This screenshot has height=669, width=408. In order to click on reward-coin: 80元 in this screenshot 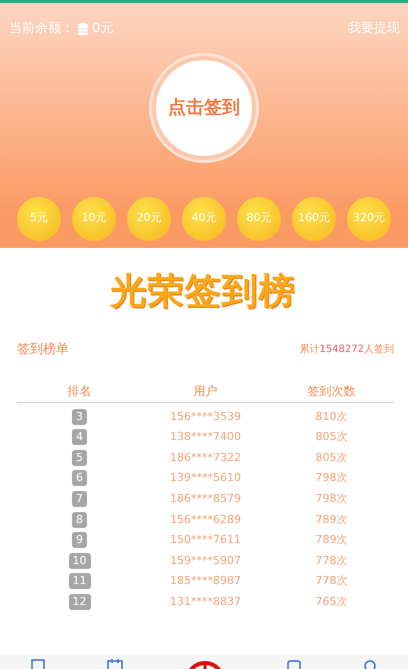, I will do `click(259, 218)`.